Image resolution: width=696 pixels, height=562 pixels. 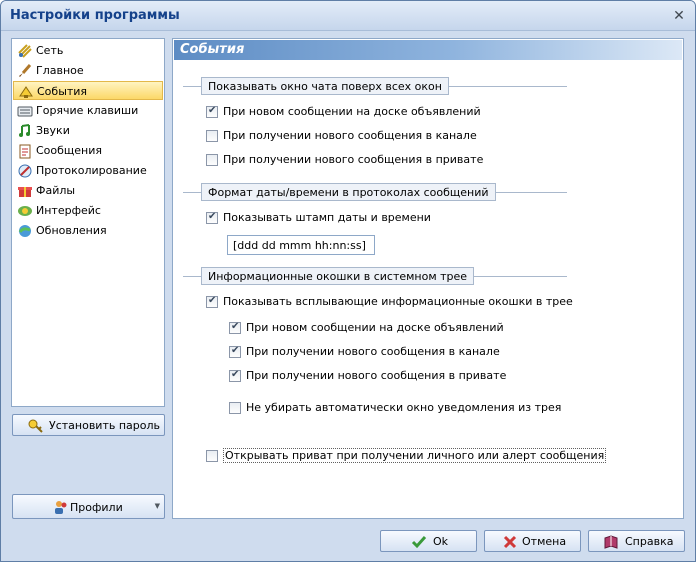 I want to click on sidebar-item-updates: Обновления, so click(x=88, y=230).